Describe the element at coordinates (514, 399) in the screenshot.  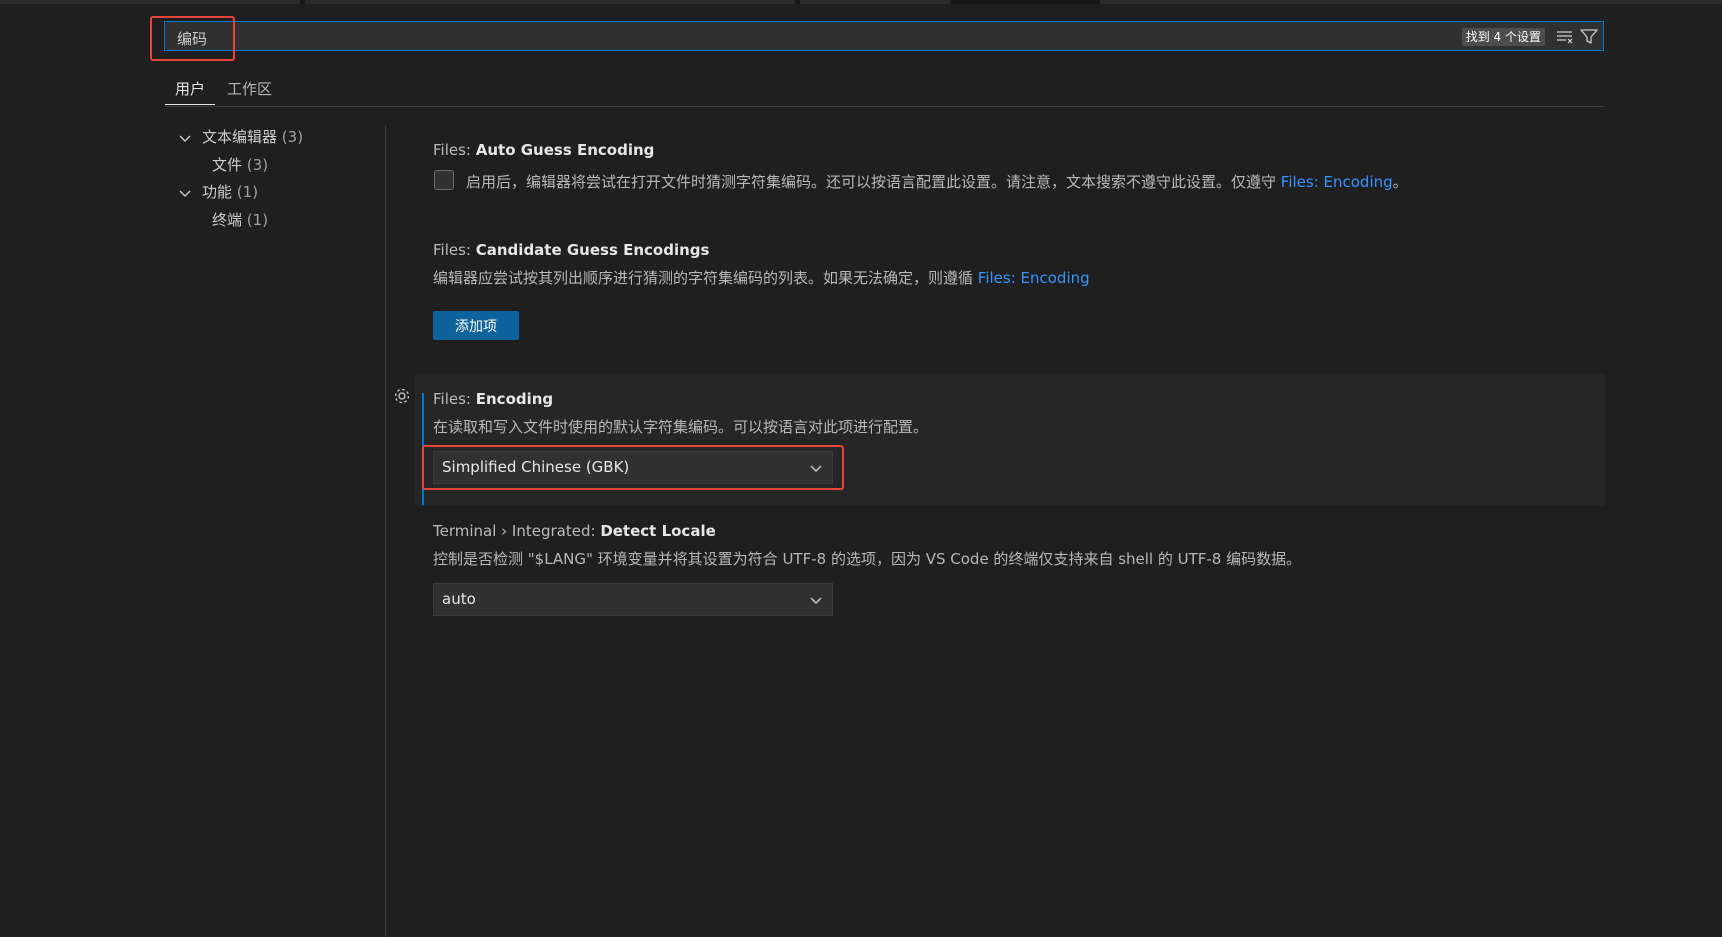
I see `setting-key: Encoding` at that location.